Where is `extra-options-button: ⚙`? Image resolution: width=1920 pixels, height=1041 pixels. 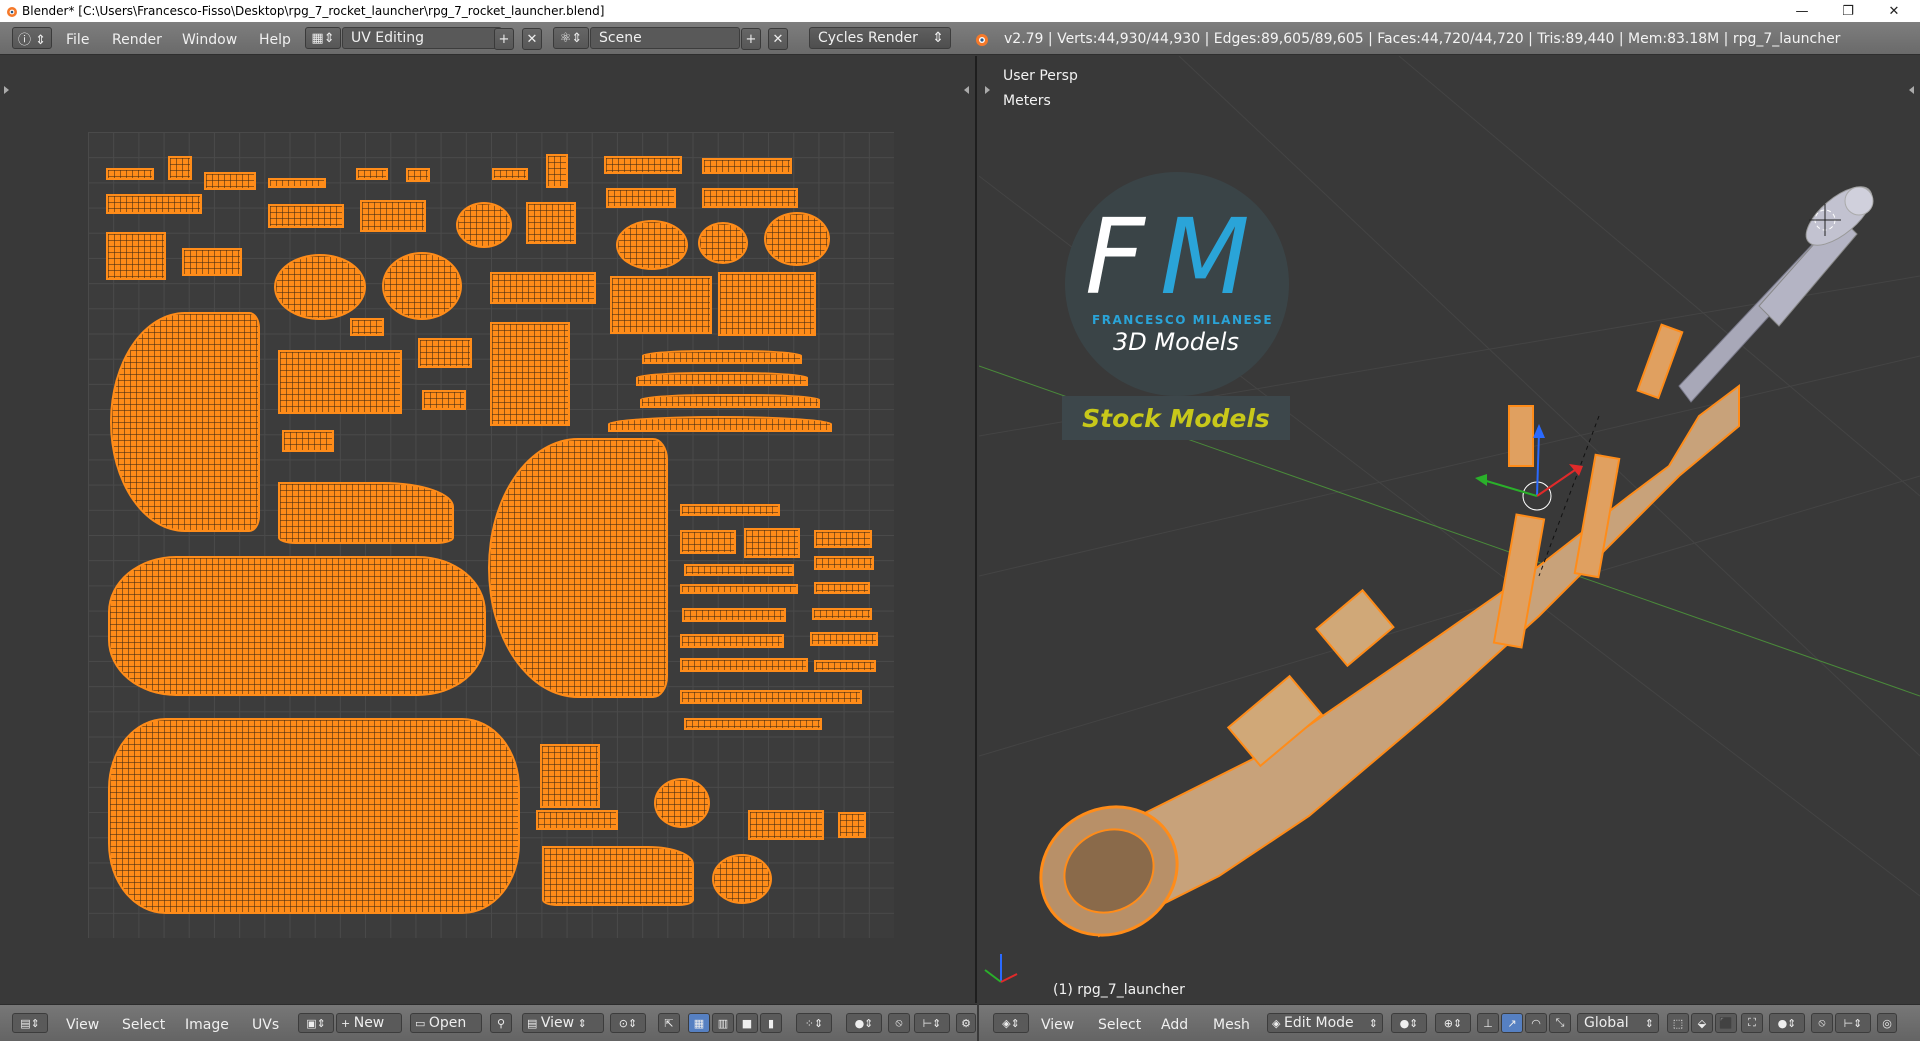 extra-options-button: ⚙ is located at coordinates (966, 1023).